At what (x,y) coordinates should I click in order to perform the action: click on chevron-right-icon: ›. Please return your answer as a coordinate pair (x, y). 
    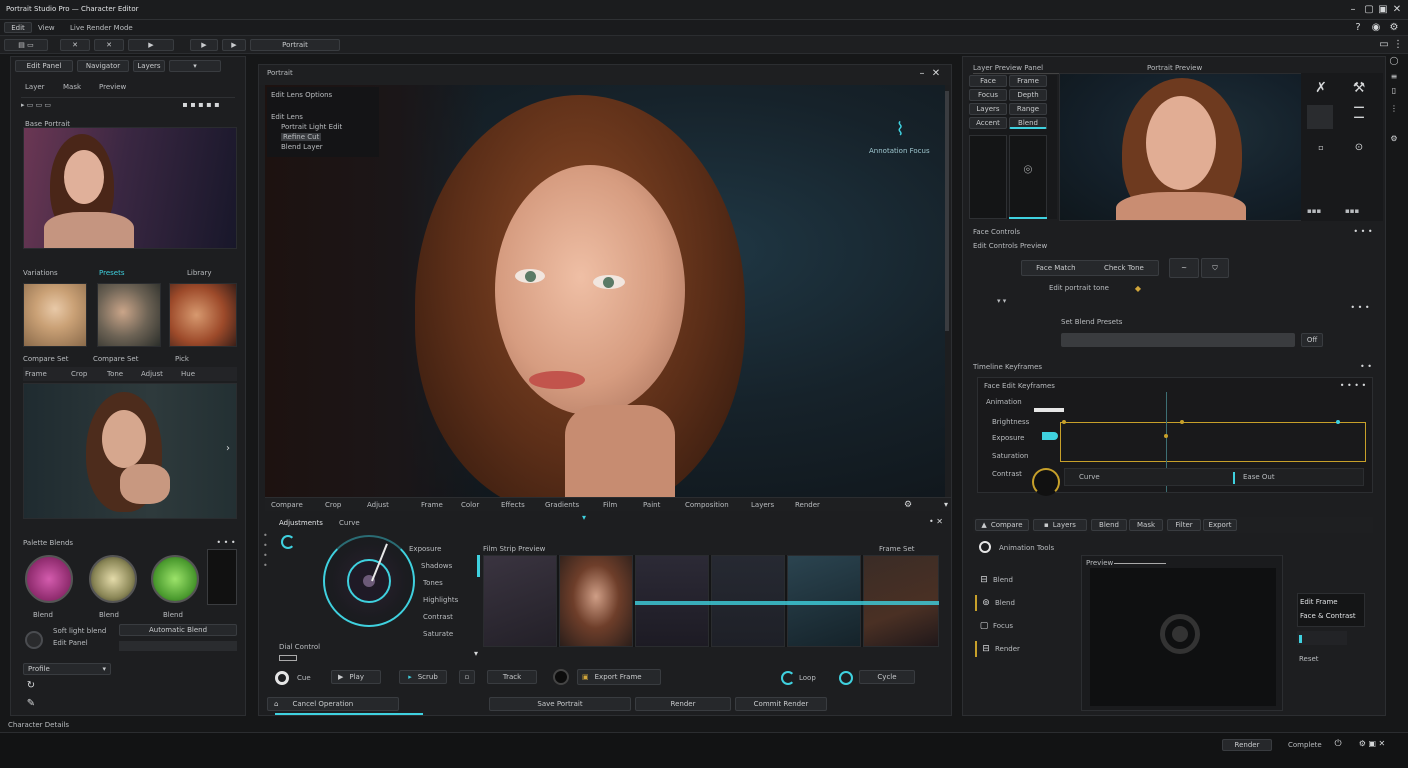
    Looking at the image, I should click on (228, 449).